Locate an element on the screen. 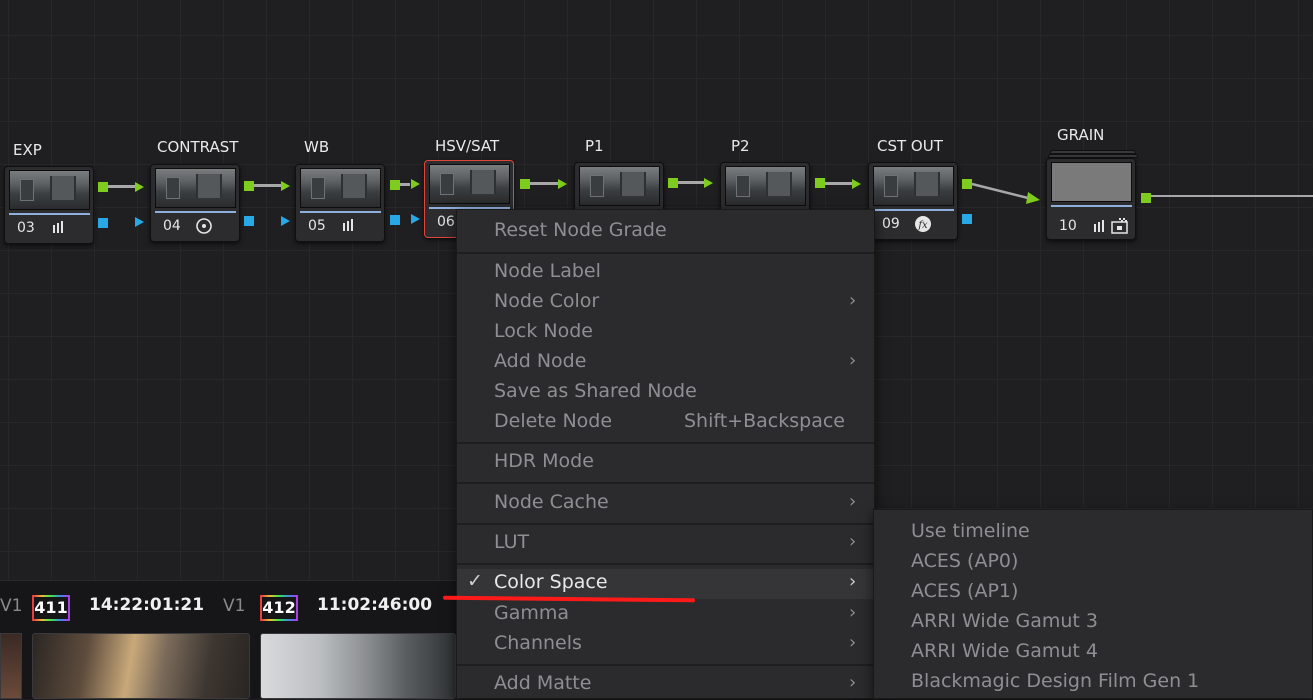  menu-item-add-matte: Add Matte › is located at coordinates (665, 685).